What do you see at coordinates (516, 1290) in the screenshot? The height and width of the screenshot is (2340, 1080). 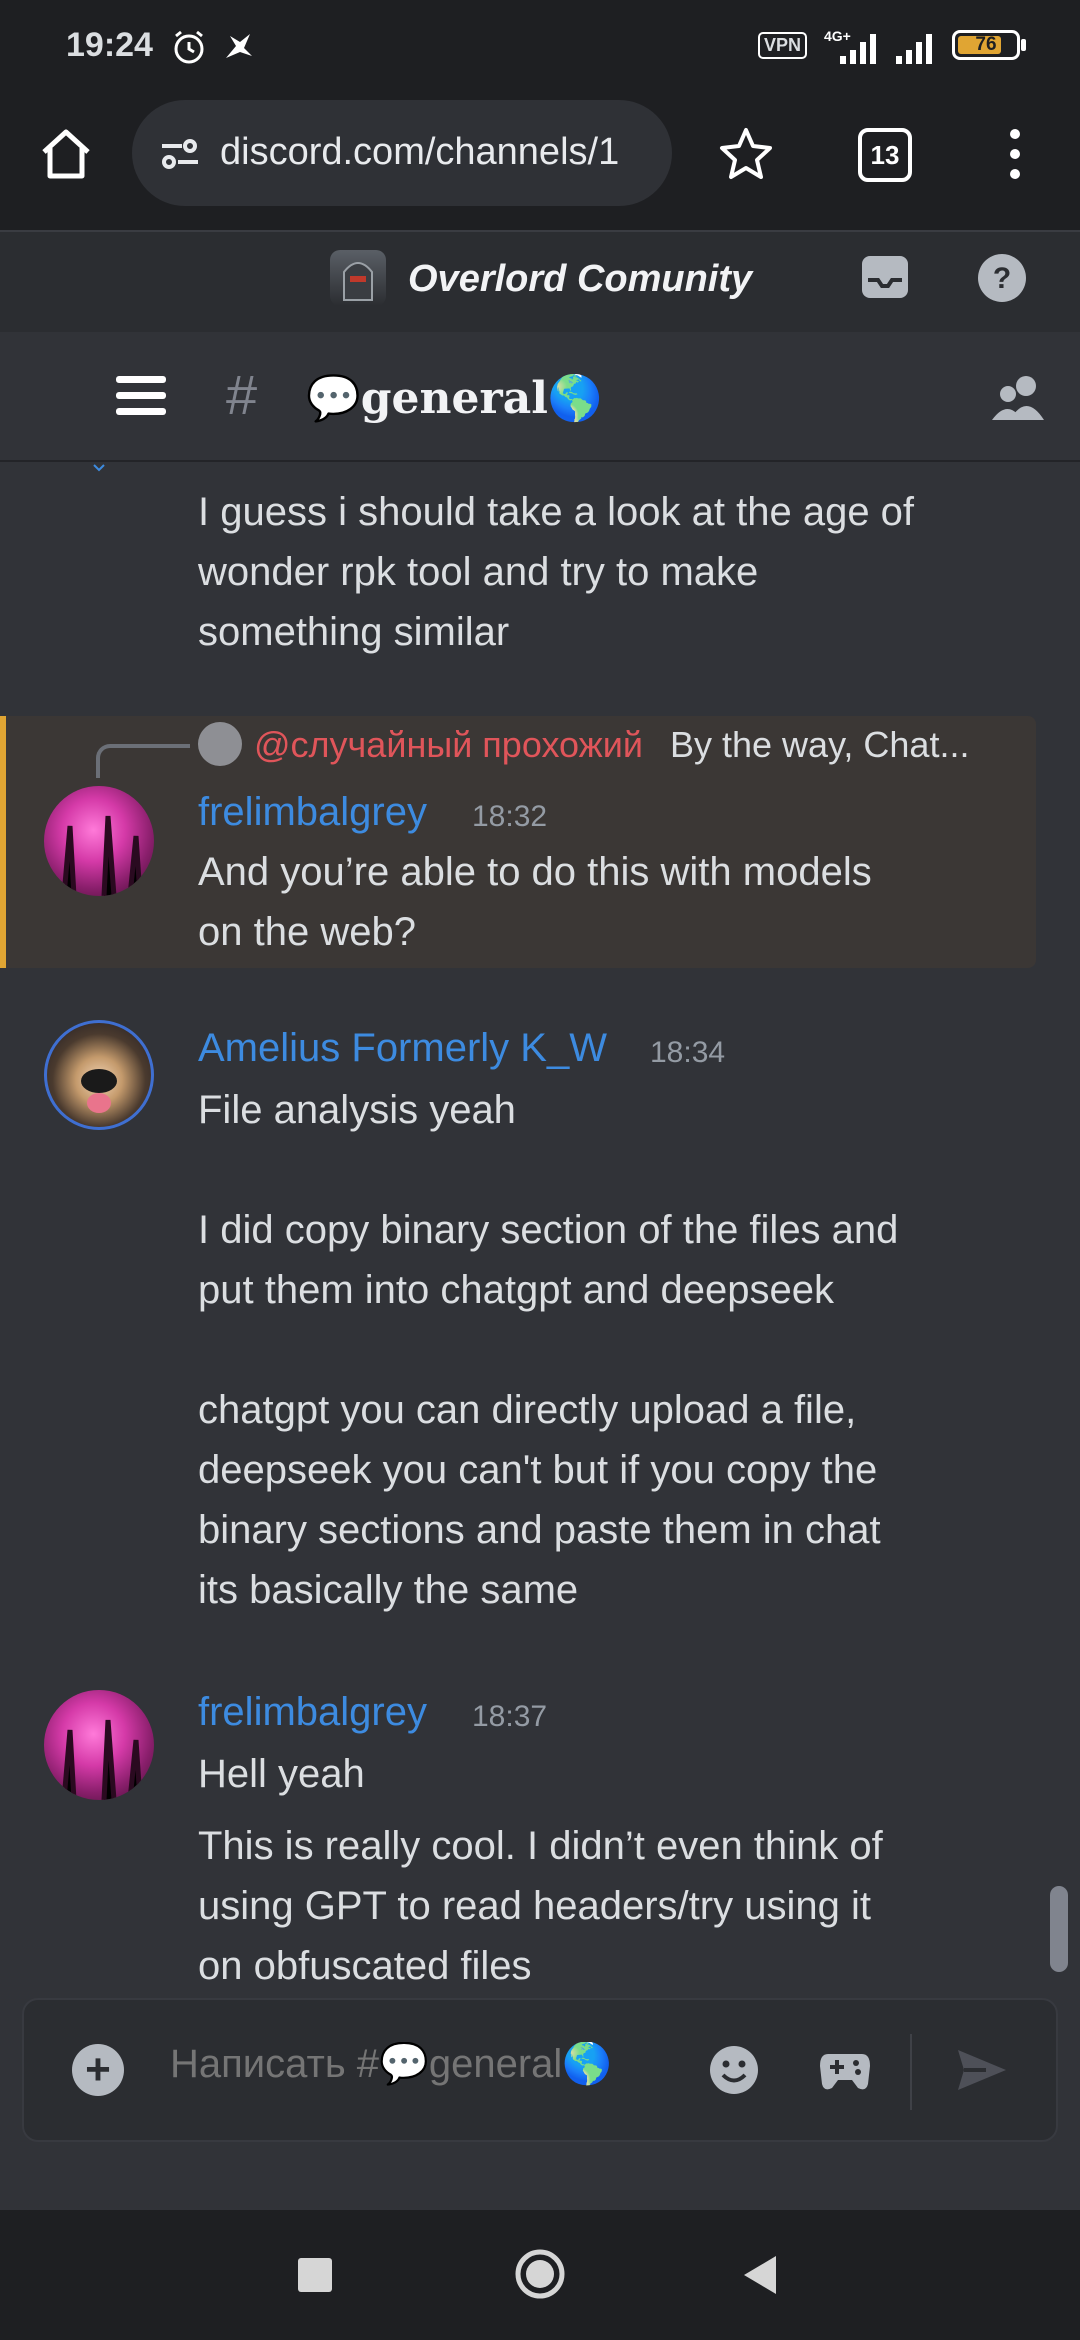 I see `message-line: put them into chatgpt and deepseek` at bounding box center [516, 1290].